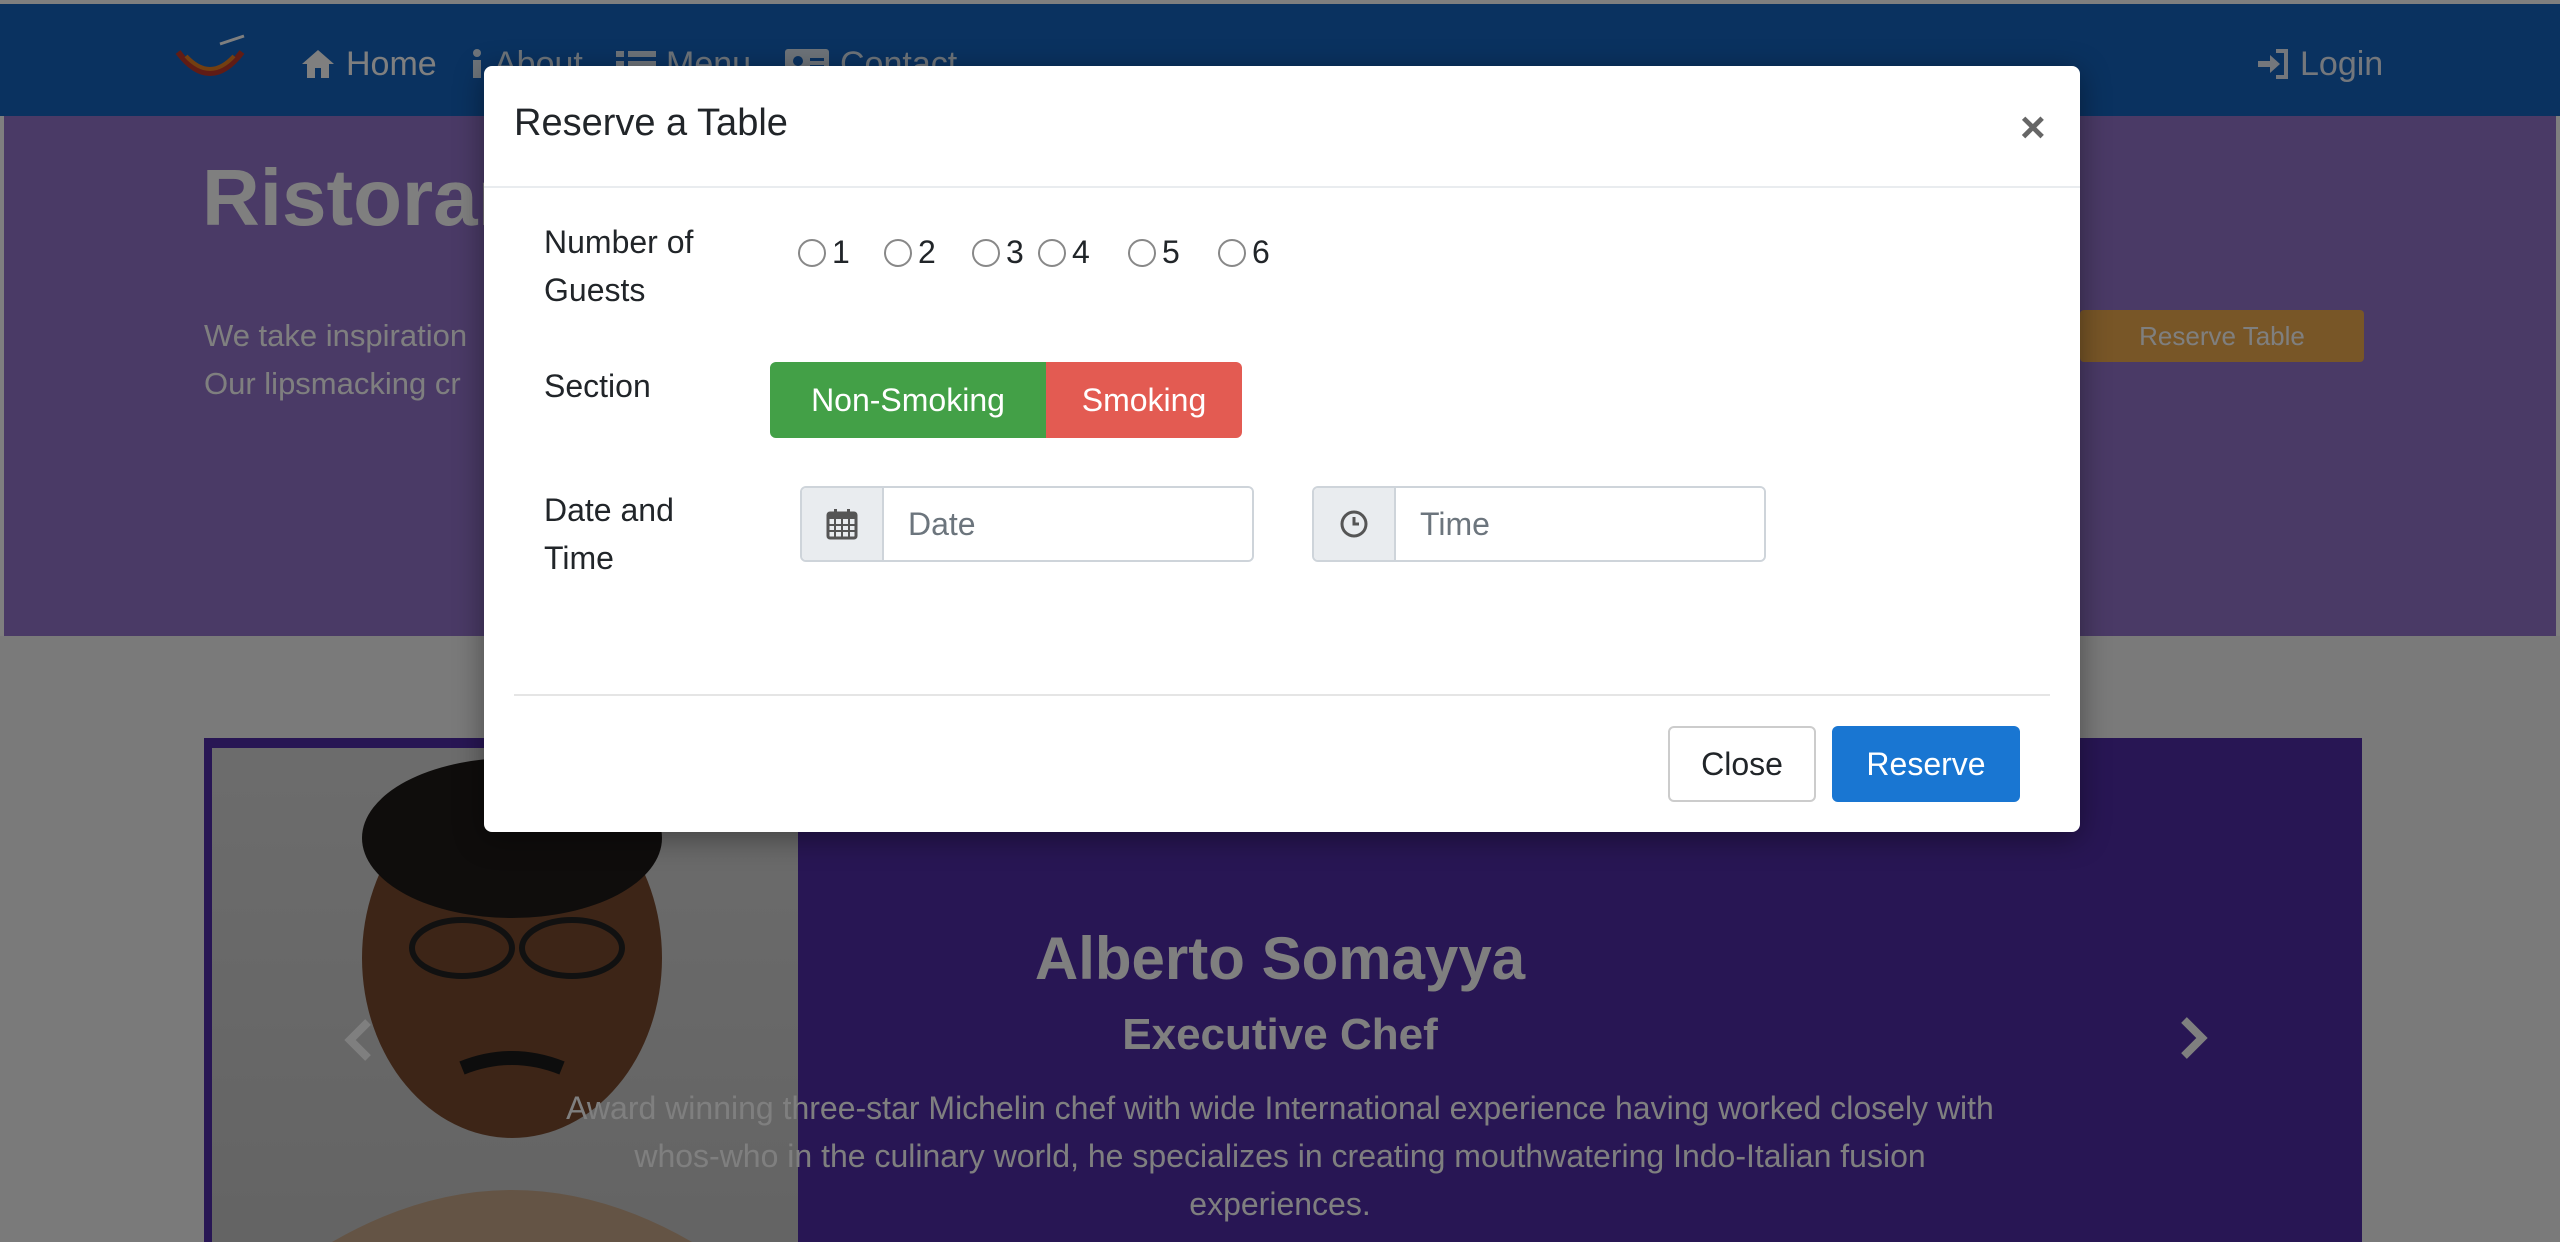 This screenshot has width=2560, height=1242. What do you see at coordinates (597, 386) in the screenshot?
I see `section-label: Section` at bounding box center [597, 386].